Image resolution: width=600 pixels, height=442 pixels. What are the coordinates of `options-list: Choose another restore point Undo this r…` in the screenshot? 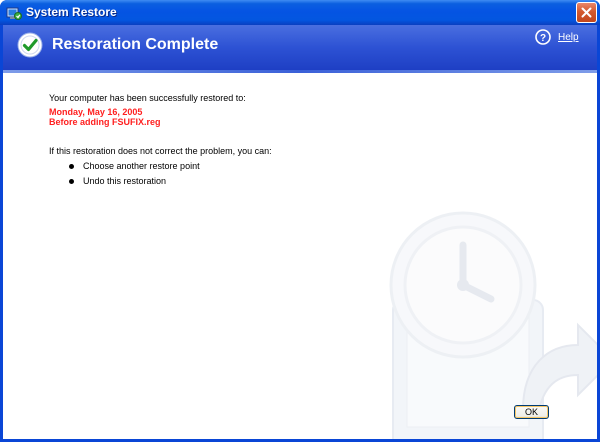 It's located at (134, 176).